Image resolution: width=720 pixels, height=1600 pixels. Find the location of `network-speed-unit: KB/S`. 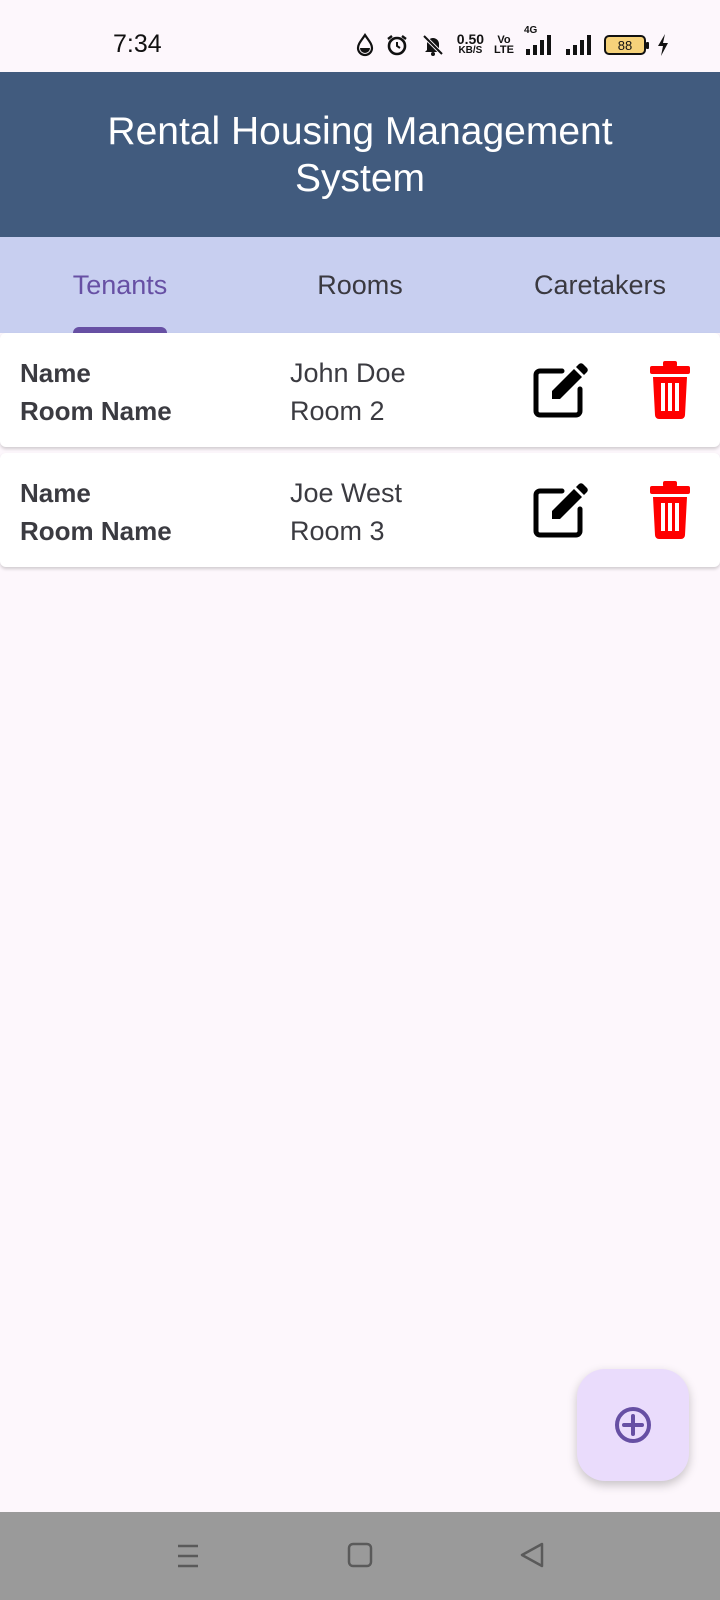

network-speed-unit: KB/S is located at coordinates (470, 50).